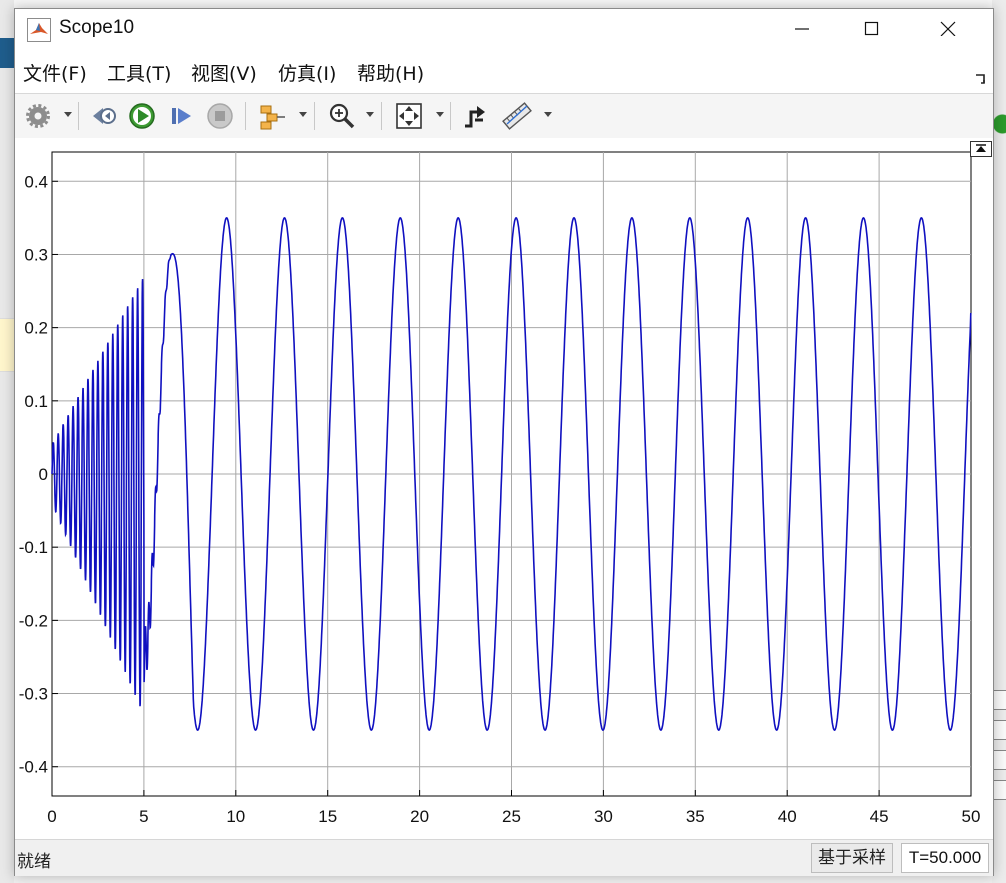 This screenshot has height=883, width=1006. What do you see at coordinates (307, 74) in the screenshot?
I see `menu-simulation: 仿真(I)` at bounding box center [307, 74].